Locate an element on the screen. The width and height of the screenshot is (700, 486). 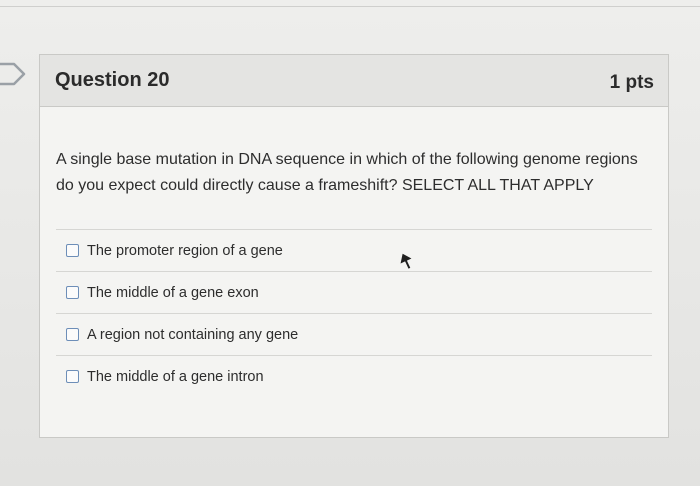
mouse-cursor-icon is located at coordinates (406, 261).